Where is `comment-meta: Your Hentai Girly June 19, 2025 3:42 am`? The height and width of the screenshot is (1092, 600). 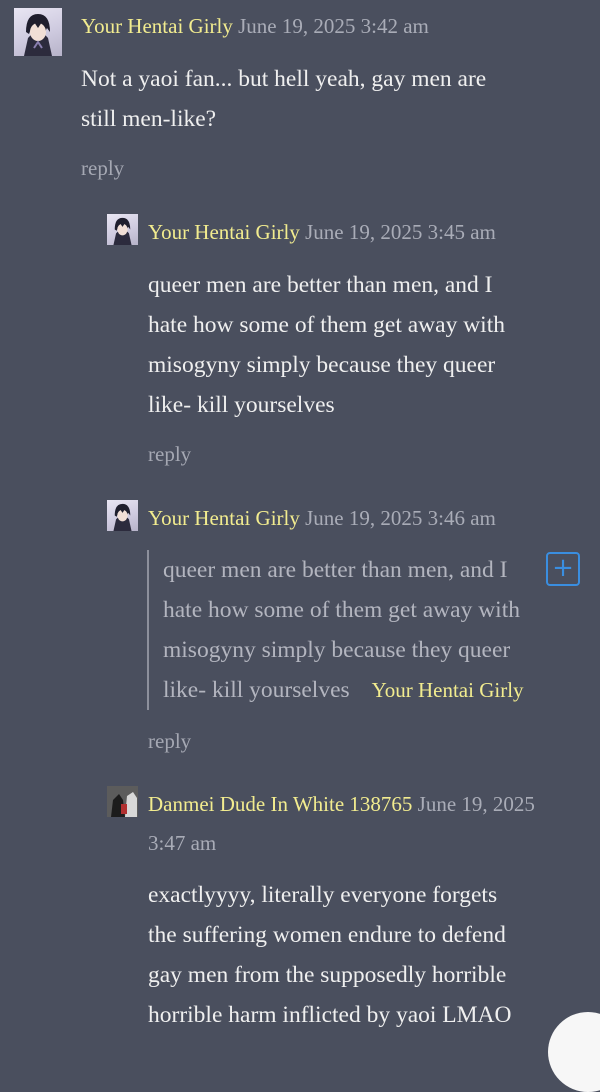 comment-meta: Your Hentai Girly June 19, 2025 3:42 am is located at coordinates (255, 26).